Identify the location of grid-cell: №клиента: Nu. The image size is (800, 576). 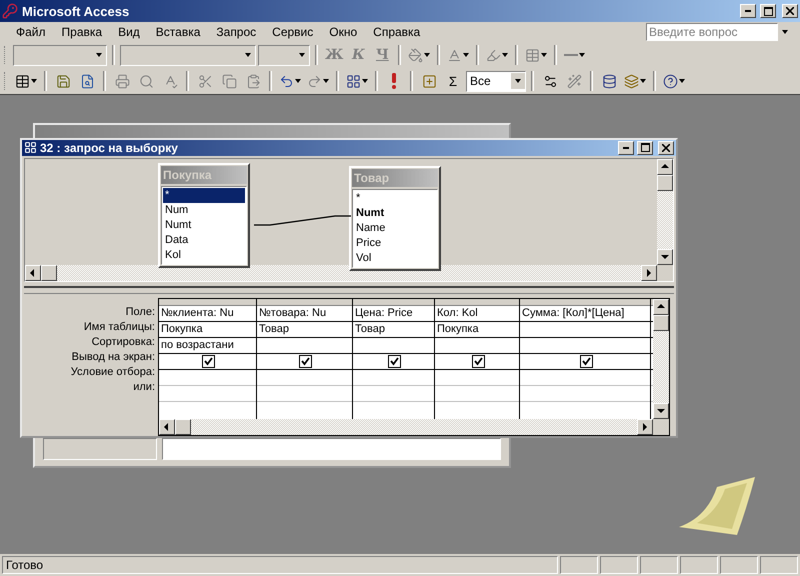
(207, 314).